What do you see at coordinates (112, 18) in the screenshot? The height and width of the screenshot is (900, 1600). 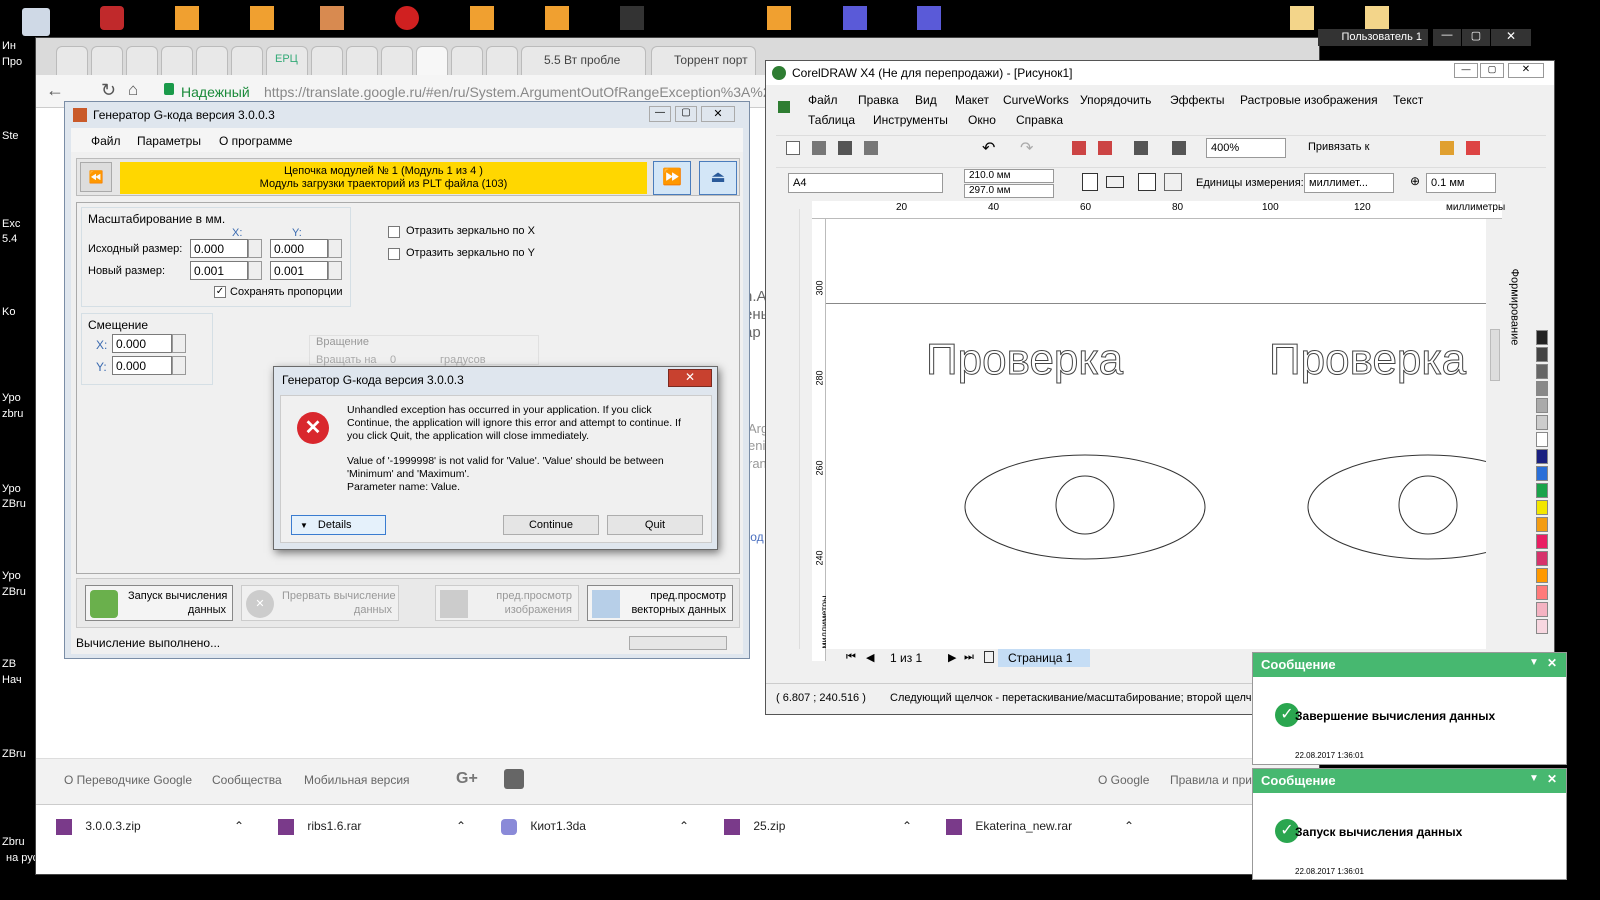 I see `kerbal-icon` at bounding box center [112, 18].